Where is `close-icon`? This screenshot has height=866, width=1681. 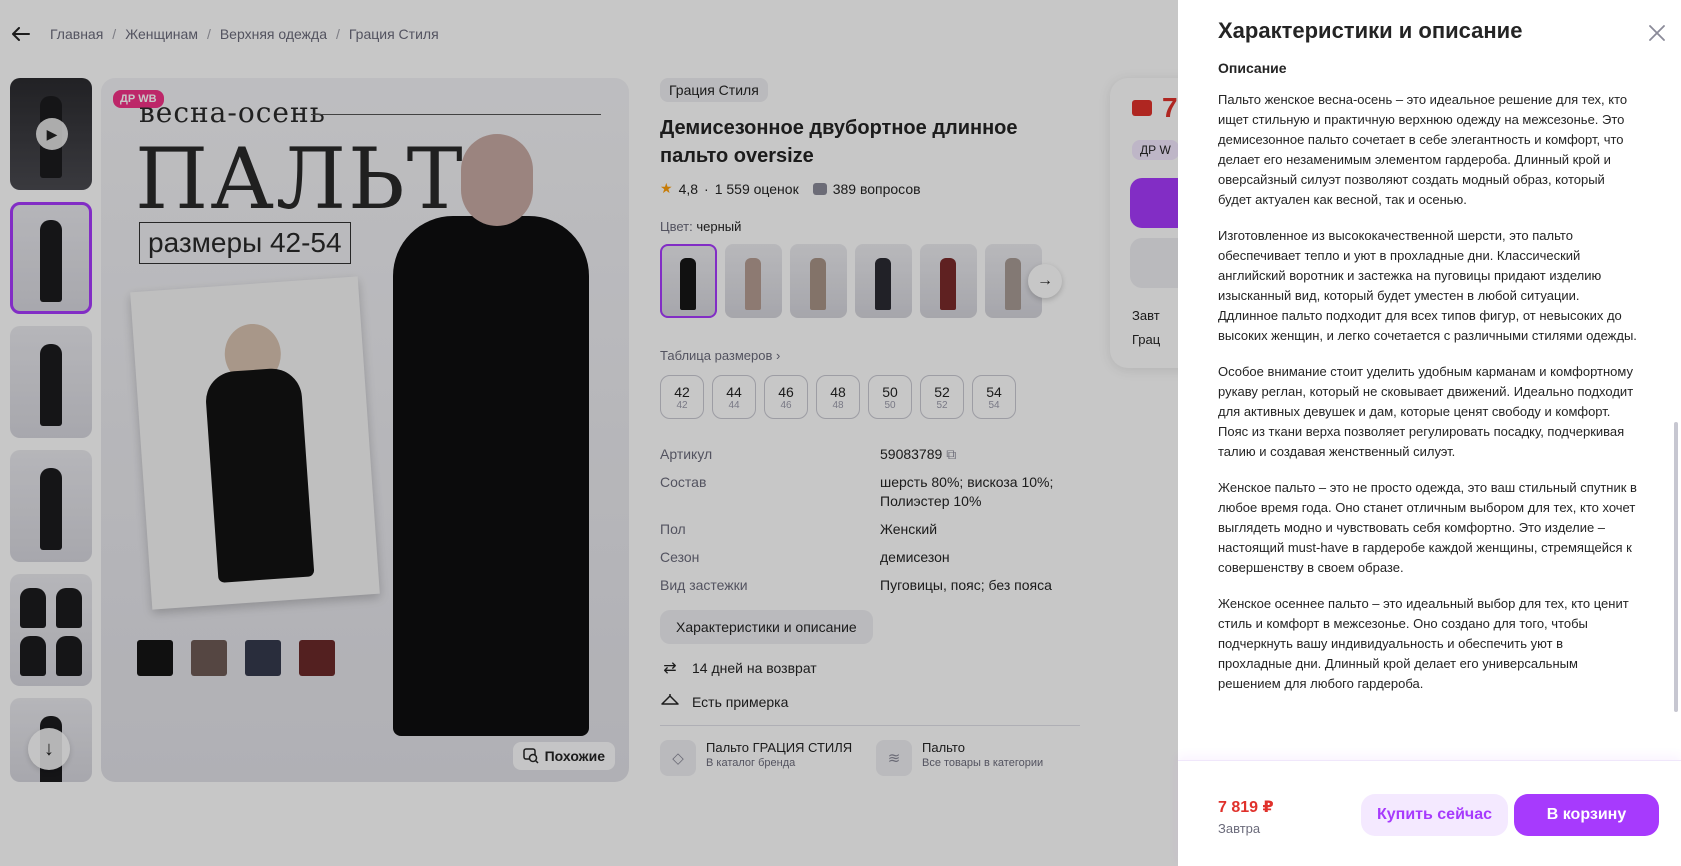 close-icon is located at coordinates (1657, 33).